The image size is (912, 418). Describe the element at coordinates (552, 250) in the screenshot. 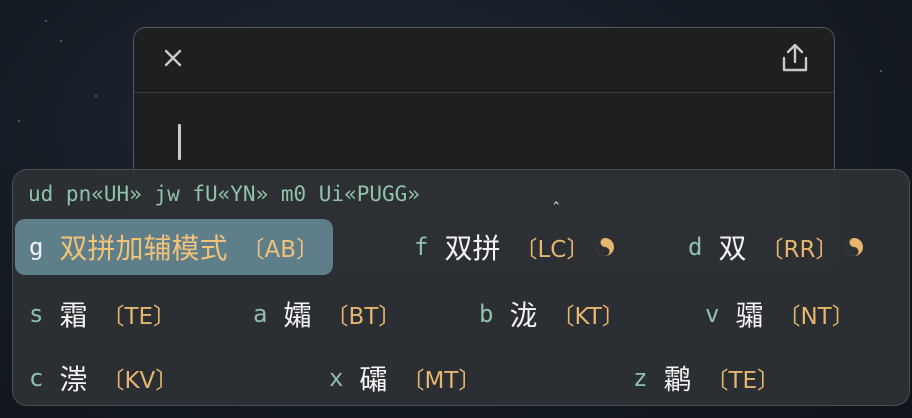

I see `candidate-comment: 〔LC〕` at that location.